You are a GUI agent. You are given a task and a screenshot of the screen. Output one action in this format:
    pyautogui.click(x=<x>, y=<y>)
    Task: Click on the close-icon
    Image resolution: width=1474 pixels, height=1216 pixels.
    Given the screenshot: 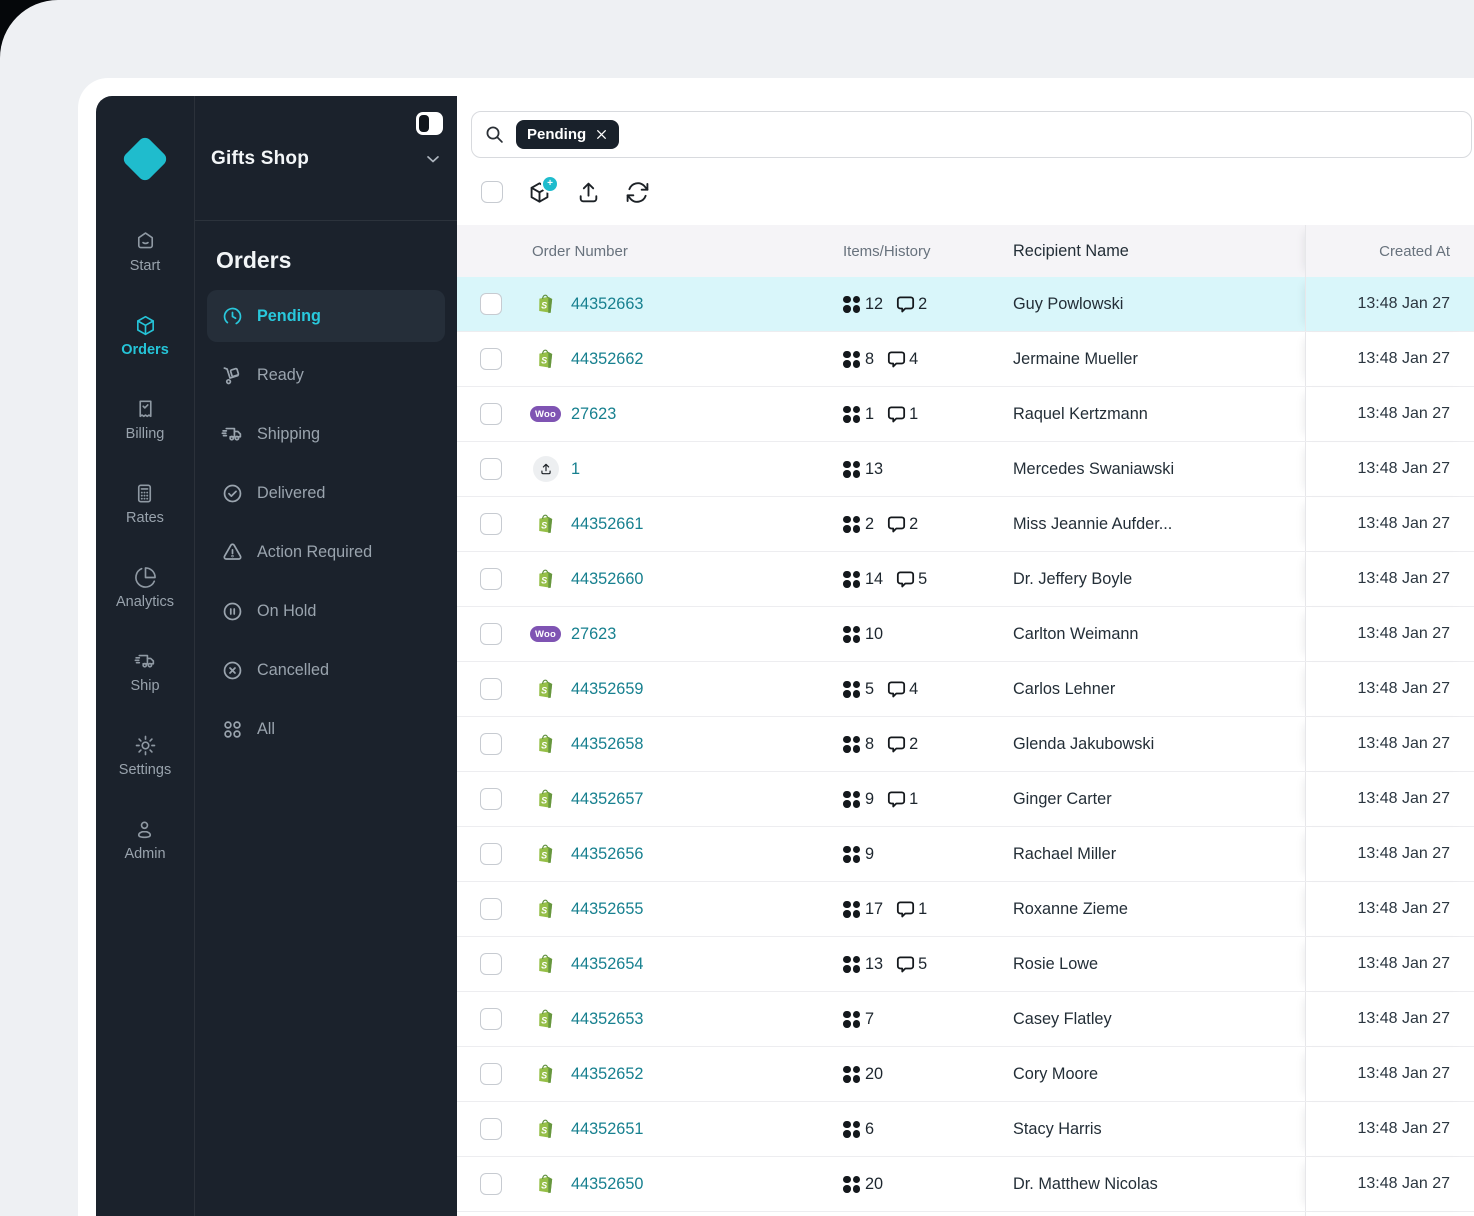 What is the action you would take?
    pyautogui.click(x=601, y=134)
    